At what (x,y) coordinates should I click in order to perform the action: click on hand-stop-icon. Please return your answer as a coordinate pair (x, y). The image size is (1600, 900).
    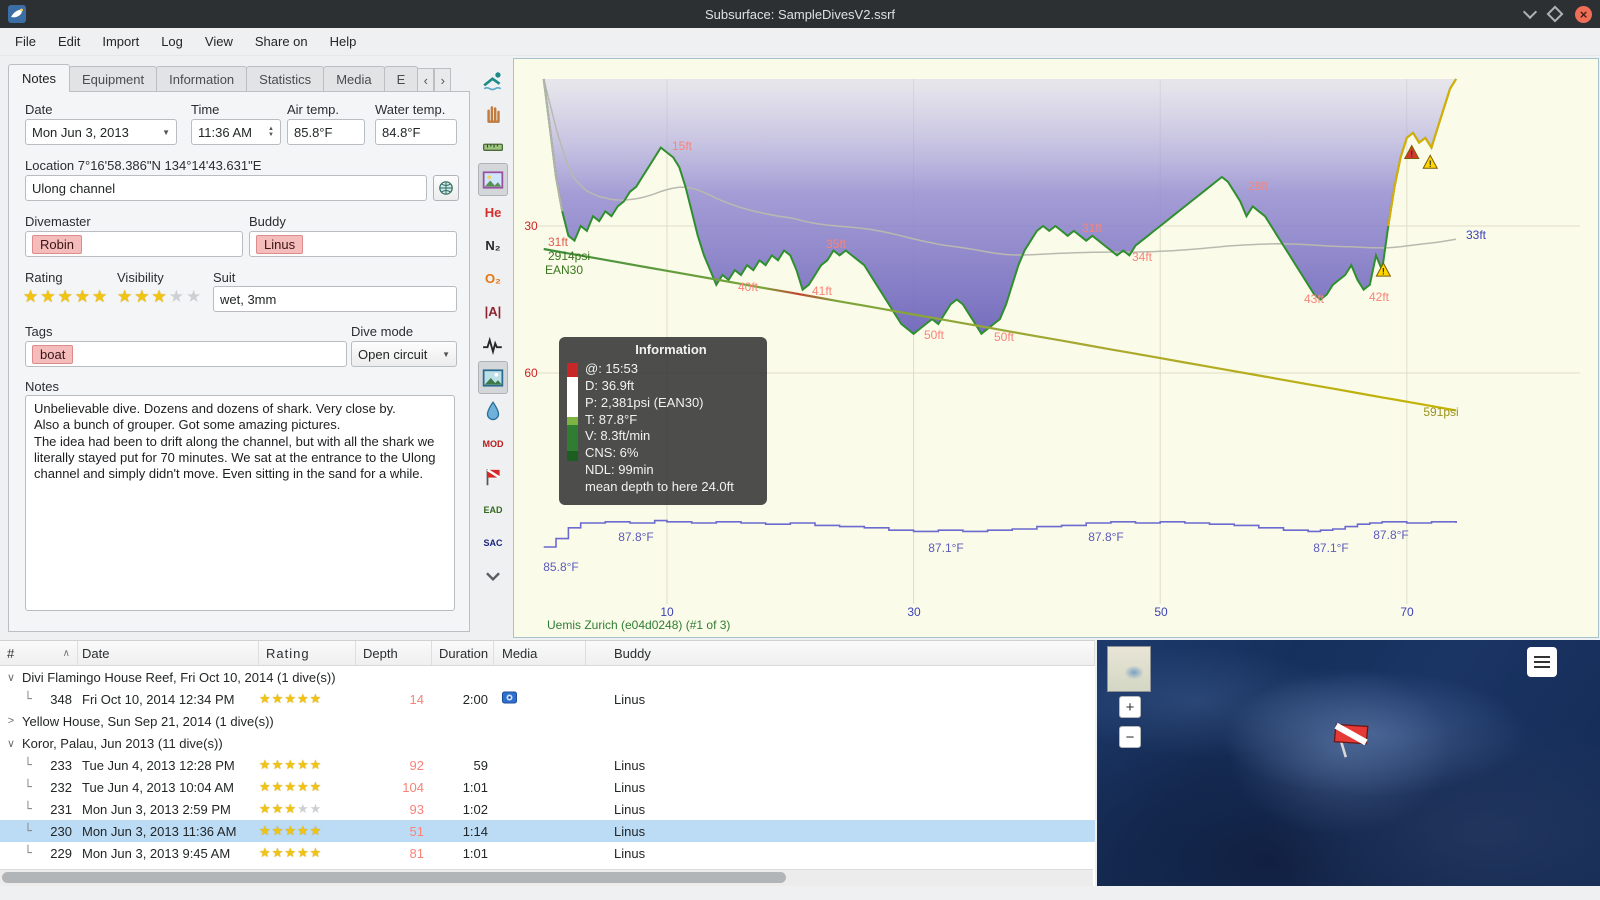
    Looking at the image, I should click on (493, 113).